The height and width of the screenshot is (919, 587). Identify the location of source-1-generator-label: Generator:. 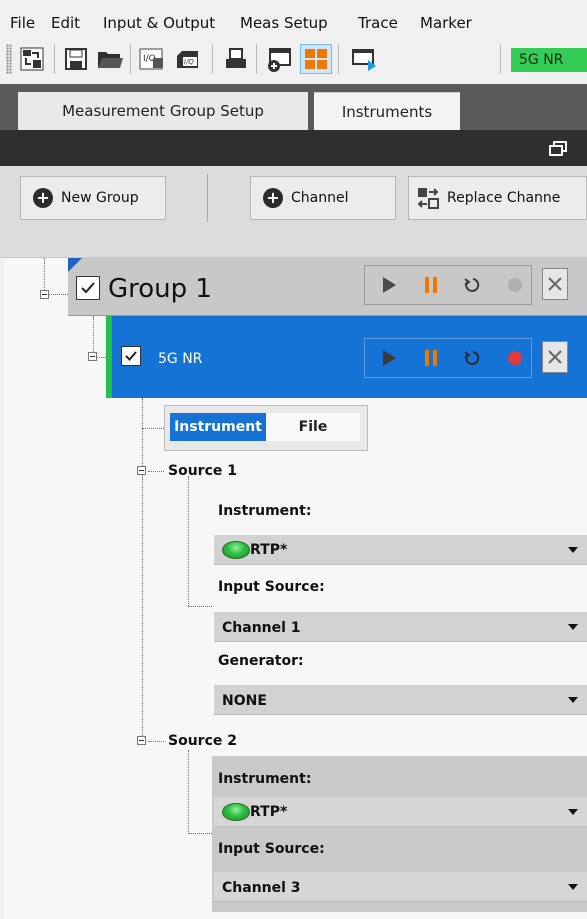
(261, 661).